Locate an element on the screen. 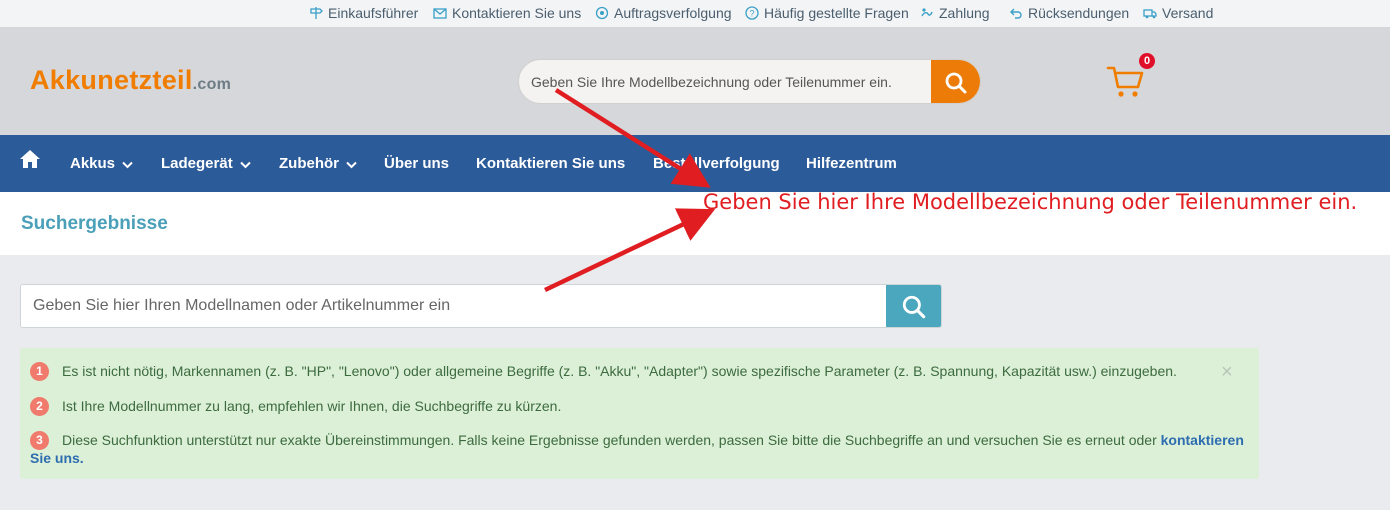  tip-number-badge: 1 is located at coordinates (39, 371).